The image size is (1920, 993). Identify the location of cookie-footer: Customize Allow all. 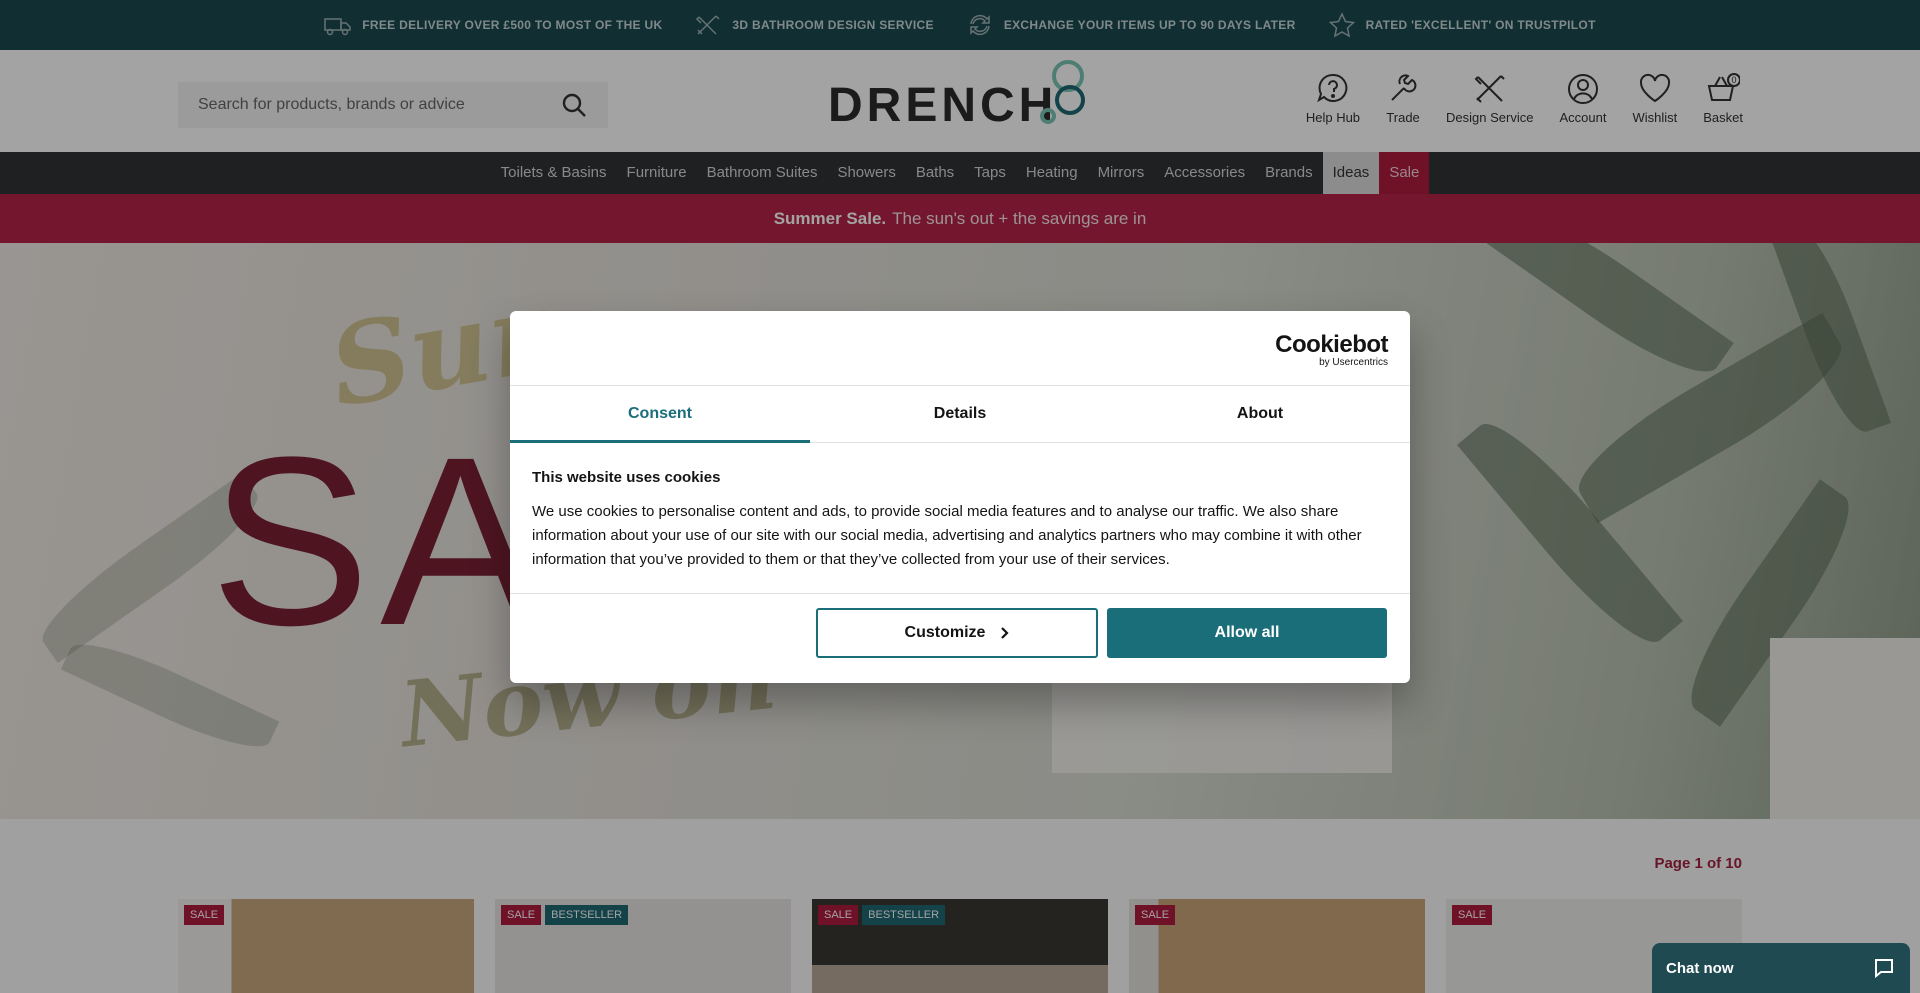
(960, 638).